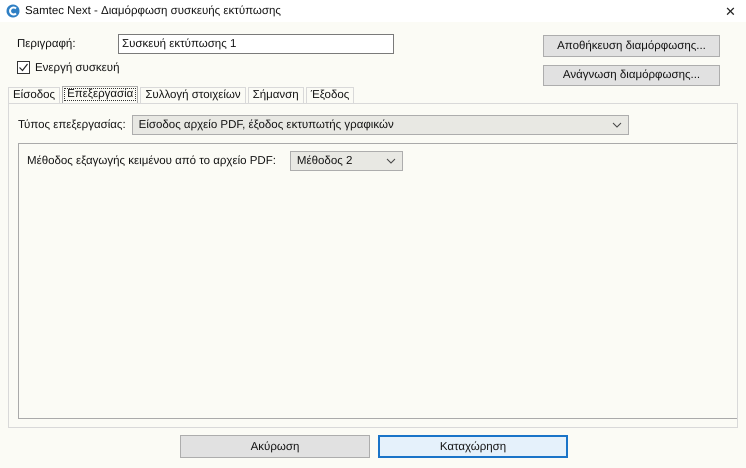  What do you see at coordinates (34, 95) in the screenshot?
I see `tab: Είσοδος` at bounding box center [34, 95].